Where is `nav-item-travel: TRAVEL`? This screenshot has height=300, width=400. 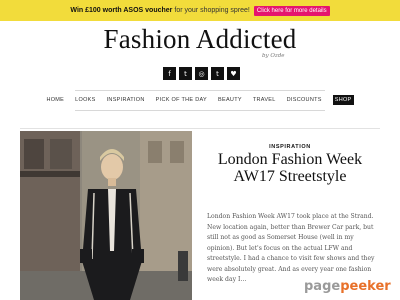 nav-item-travel: TRAVEL is located at coordinates (264, 100).